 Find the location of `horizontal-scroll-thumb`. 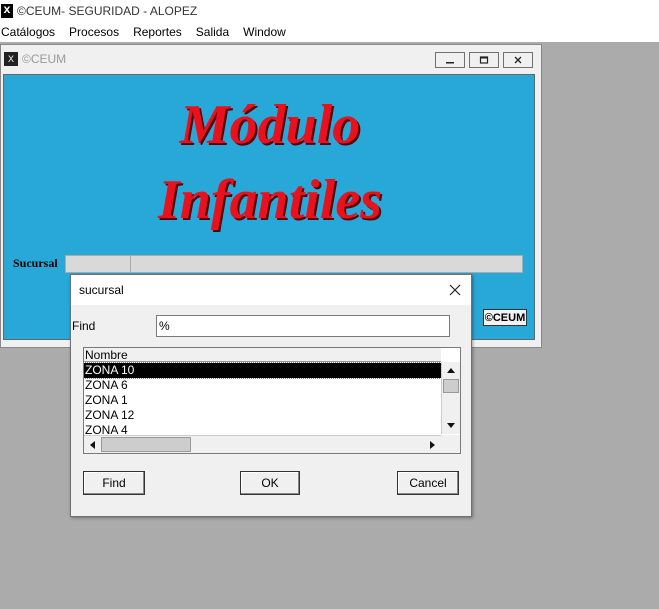

horizontal-scroll-thumb is located at coordinates (146, 444).